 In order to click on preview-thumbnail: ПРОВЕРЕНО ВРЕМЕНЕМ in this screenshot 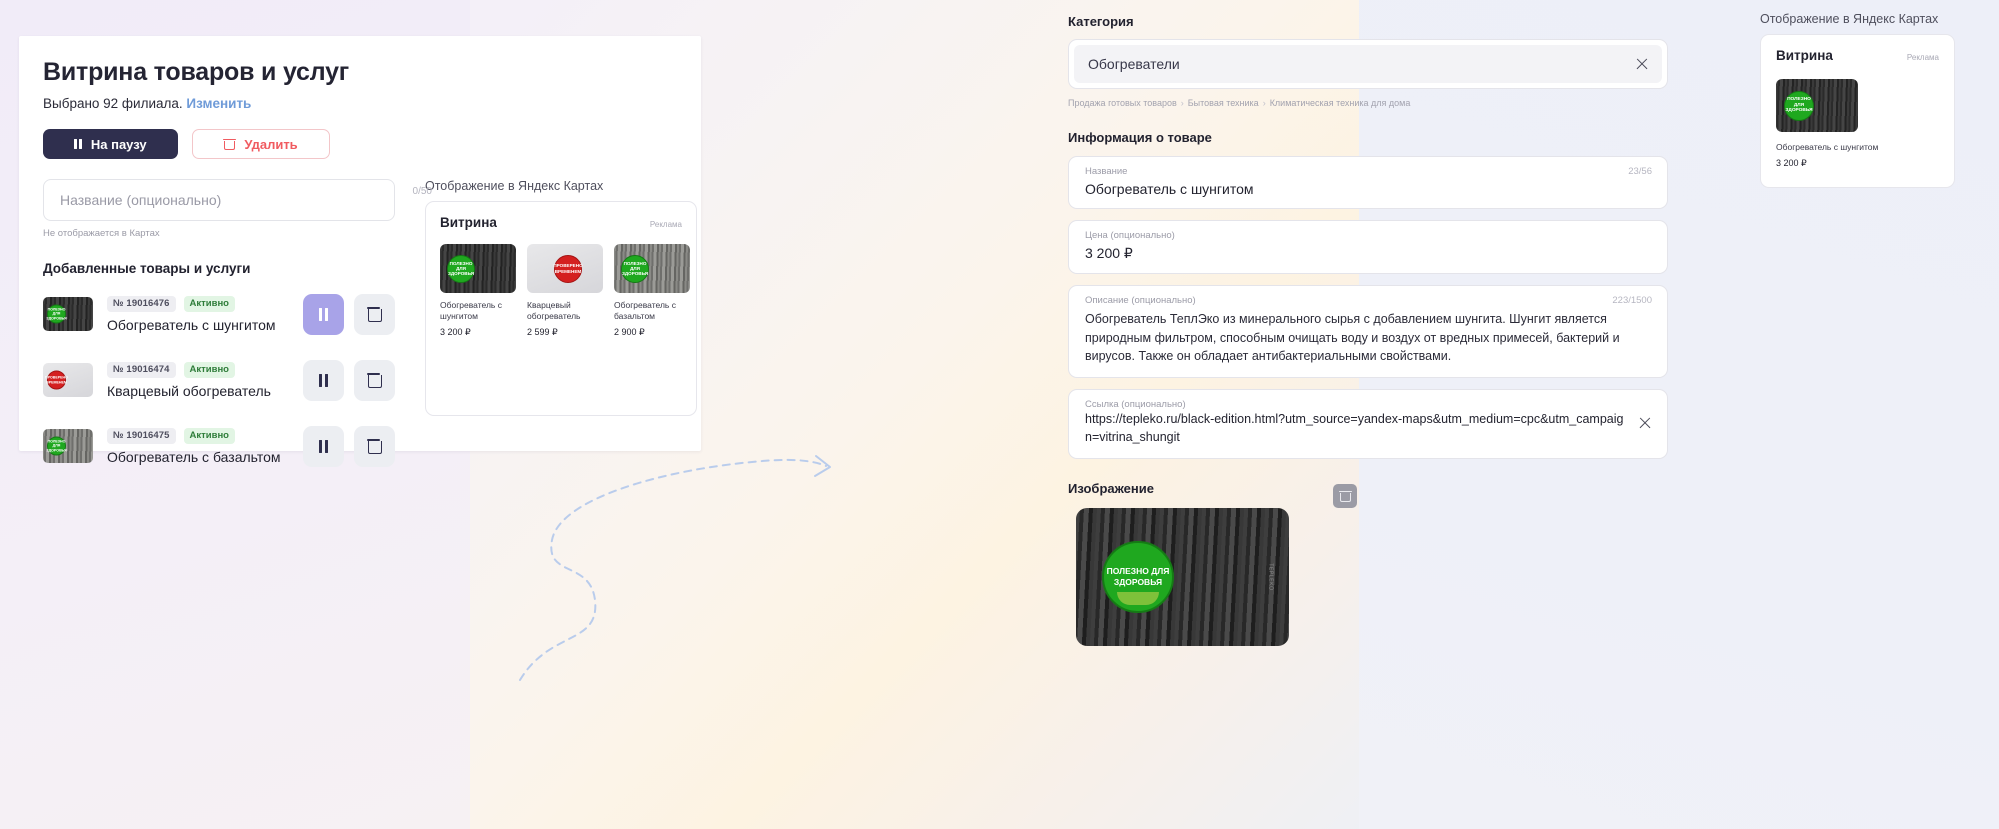, I will do `click(565, 268)`.